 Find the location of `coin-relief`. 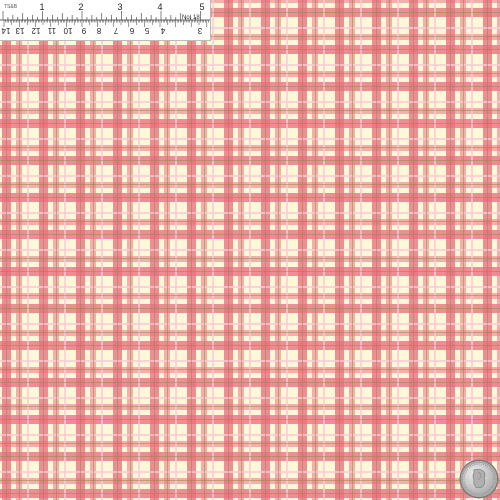

coin-relief is located at coordinates (479, 479).